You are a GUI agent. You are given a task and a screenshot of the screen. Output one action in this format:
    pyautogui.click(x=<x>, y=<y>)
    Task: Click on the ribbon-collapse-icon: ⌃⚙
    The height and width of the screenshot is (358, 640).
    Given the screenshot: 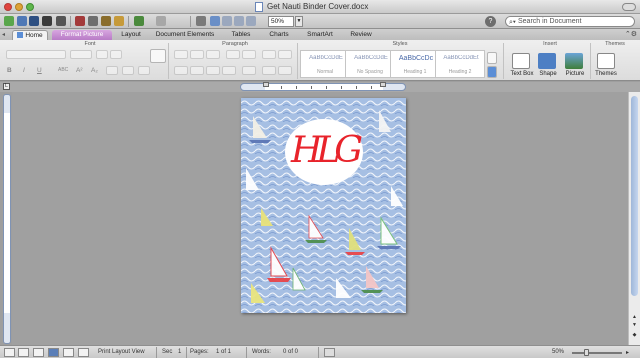 What is the action you would take?
    pyautogui.click(x=631, y=34)
    